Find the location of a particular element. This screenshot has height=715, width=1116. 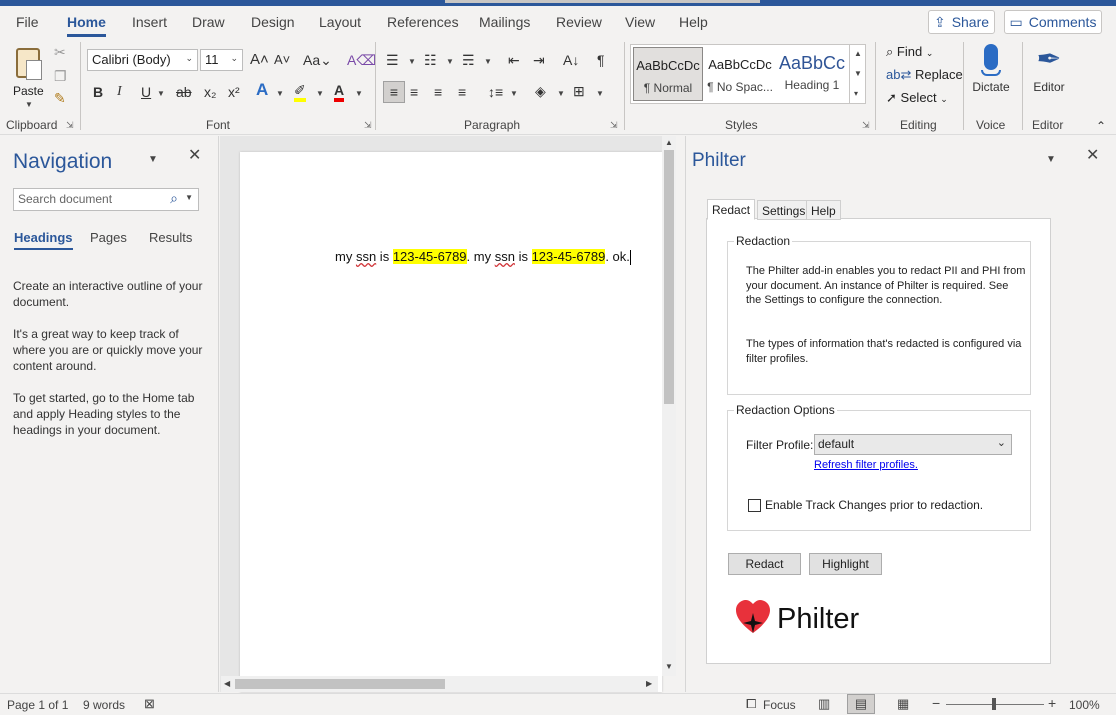

page-count: Page 1 of 1 is located at coordinates (37, 705).